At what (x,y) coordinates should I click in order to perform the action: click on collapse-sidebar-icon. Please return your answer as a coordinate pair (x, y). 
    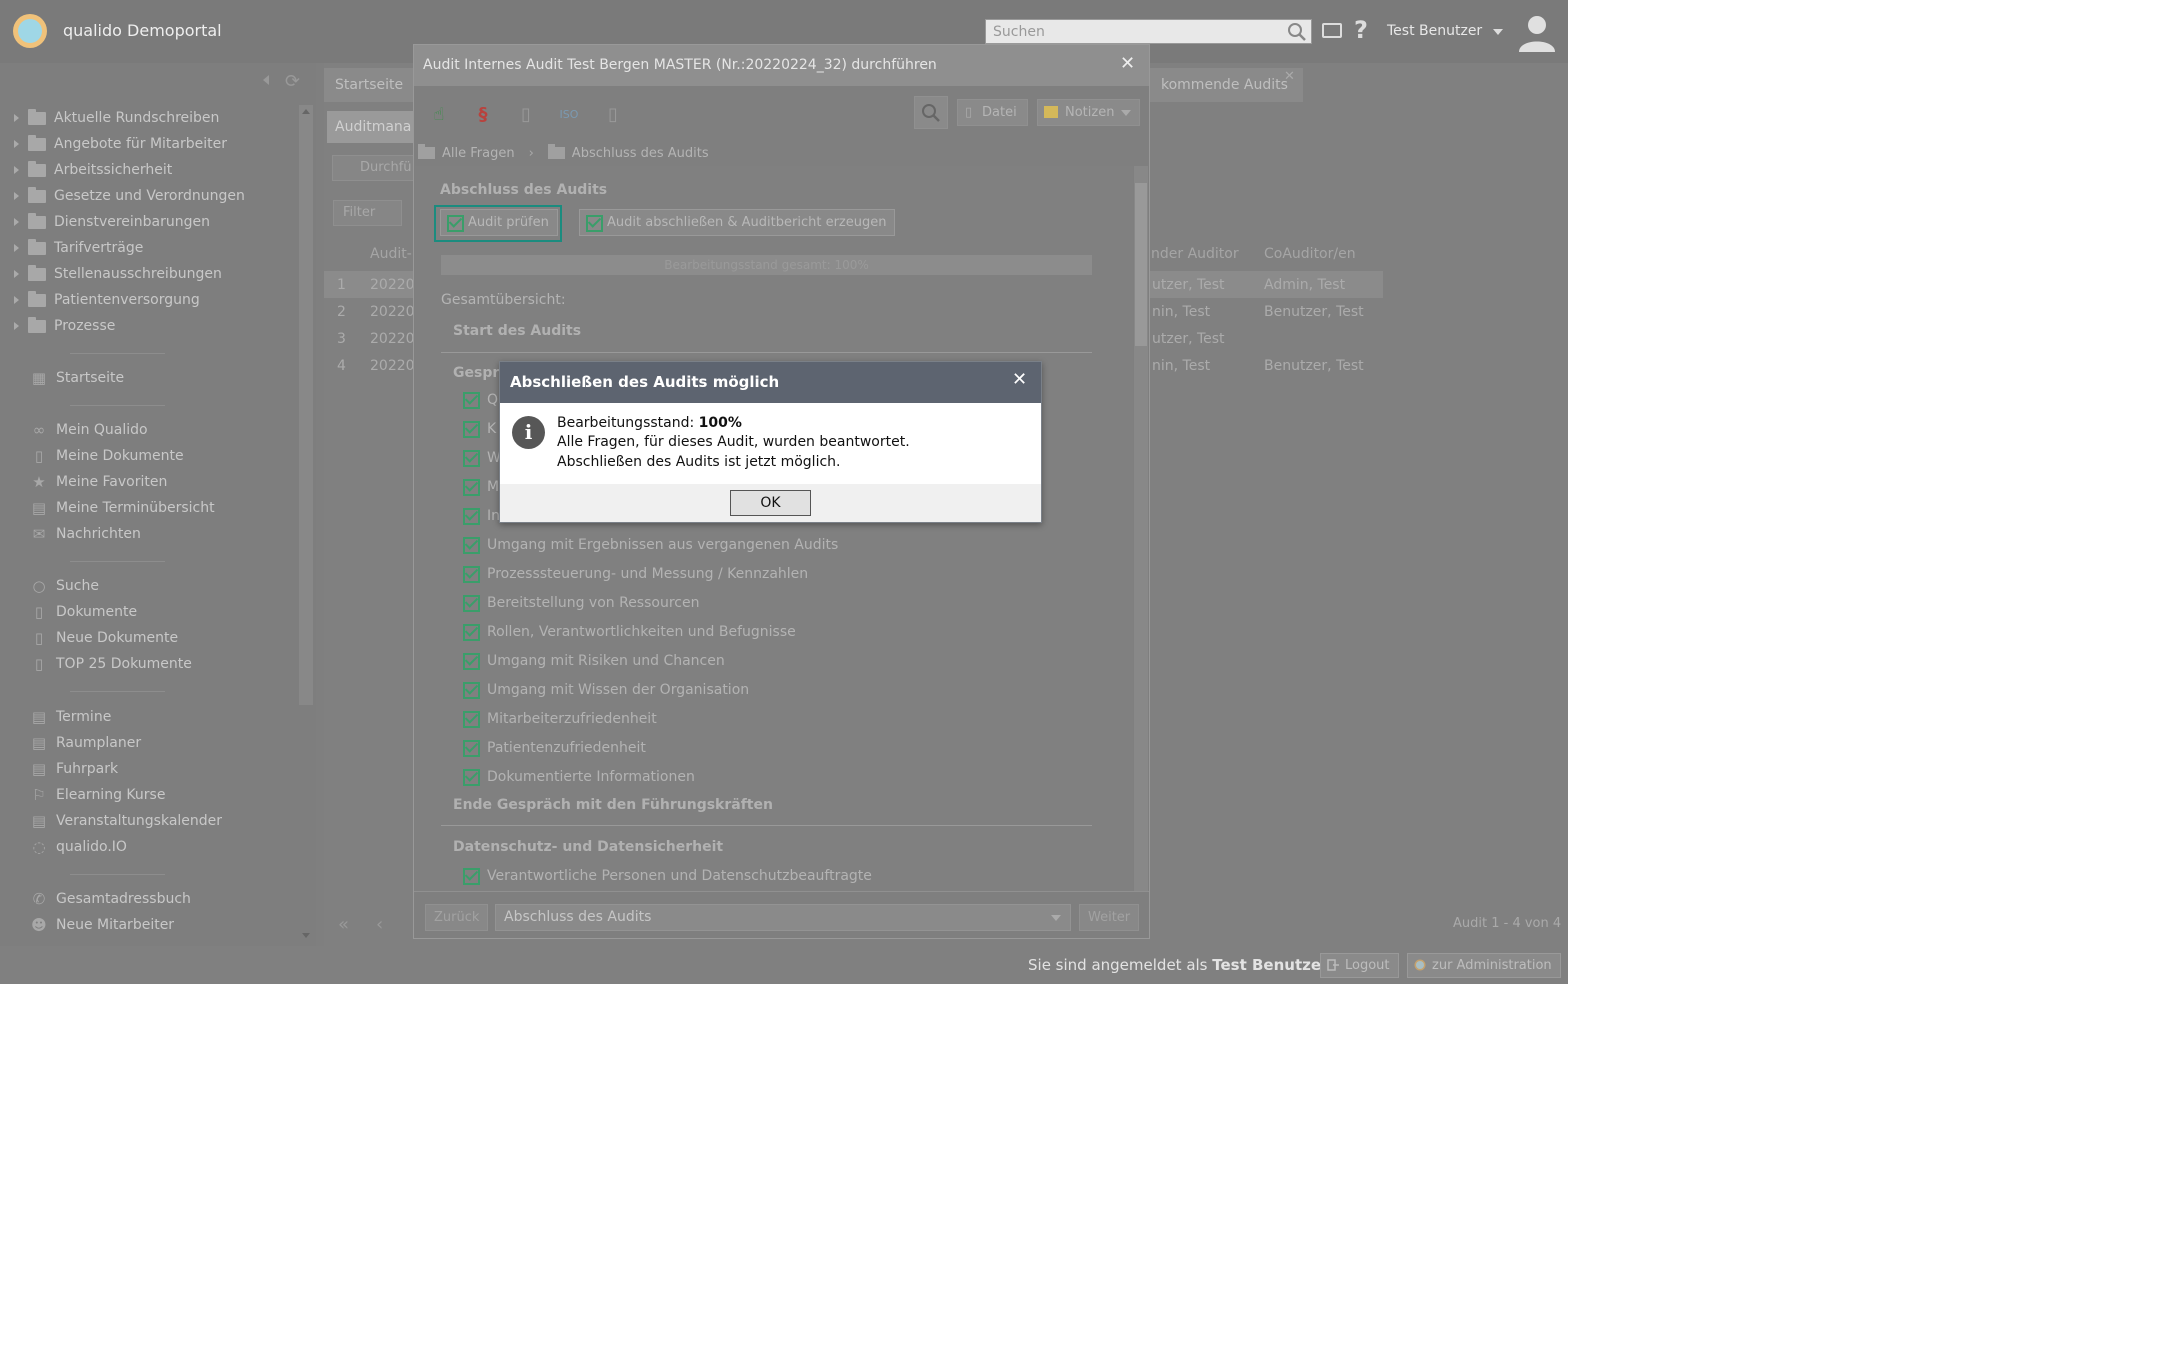
    Looking at the image, I should click on (266, 80).